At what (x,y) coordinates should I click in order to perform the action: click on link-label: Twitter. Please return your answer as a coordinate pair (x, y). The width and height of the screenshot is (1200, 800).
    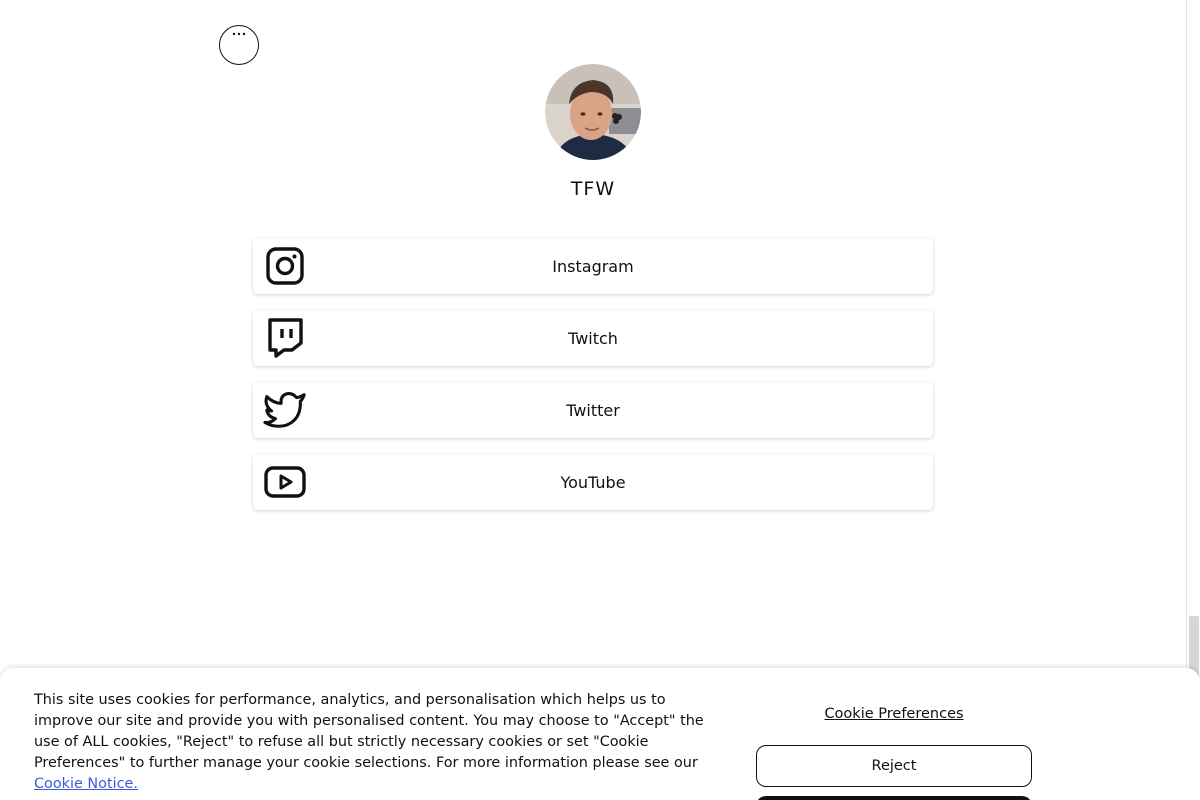
    Looking at the image, I should click on (593, 410).